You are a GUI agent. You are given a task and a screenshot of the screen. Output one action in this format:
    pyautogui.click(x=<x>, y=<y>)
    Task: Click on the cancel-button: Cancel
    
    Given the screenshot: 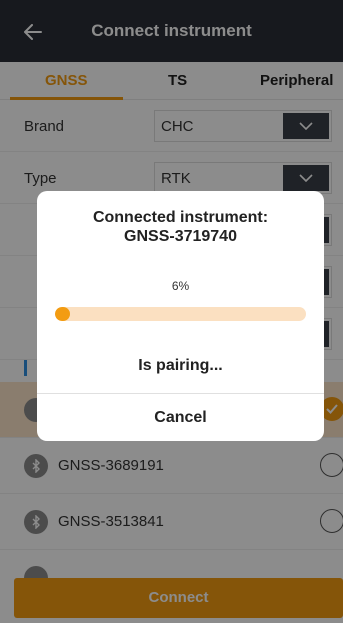 What is the action you would take?
    pyautogui.click(x=180, y=417)
    